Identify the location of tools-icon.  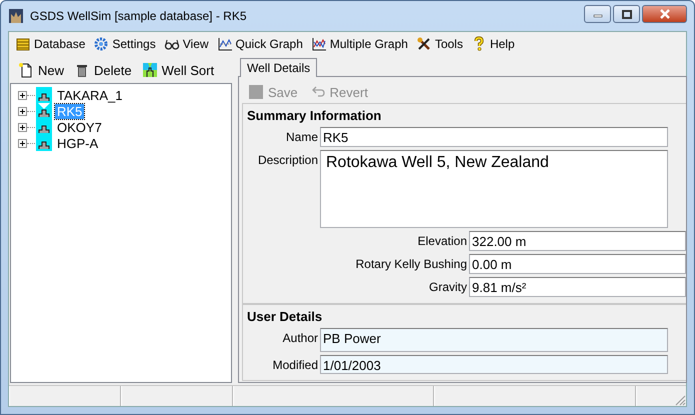
(424, 44).